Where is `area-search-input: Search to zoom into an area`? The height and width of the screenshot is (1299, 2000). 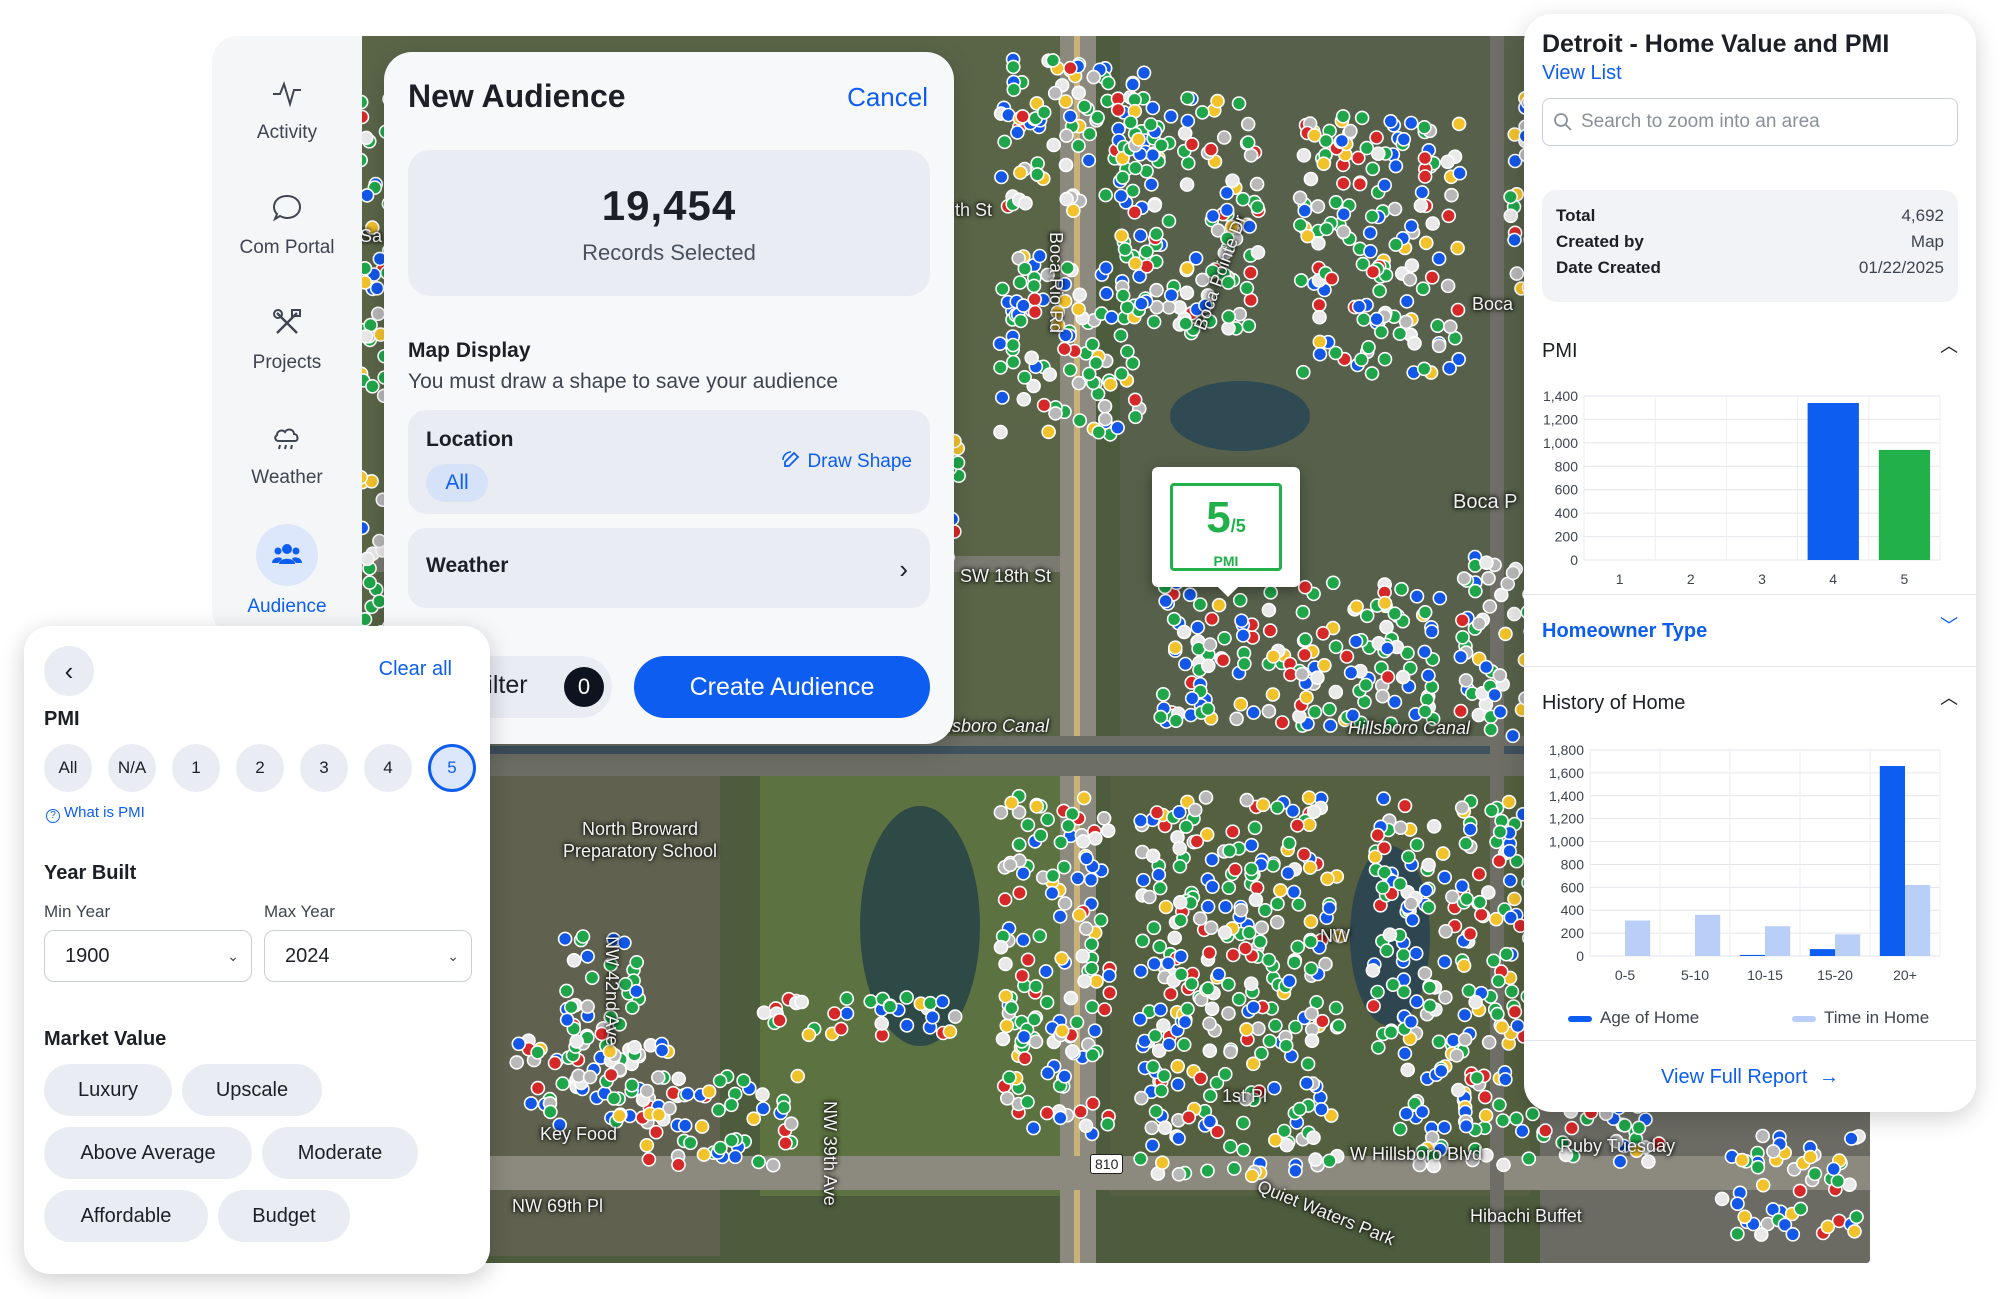 area-search-input: Search to zoom into an area is located at coordinates (1750, 122).